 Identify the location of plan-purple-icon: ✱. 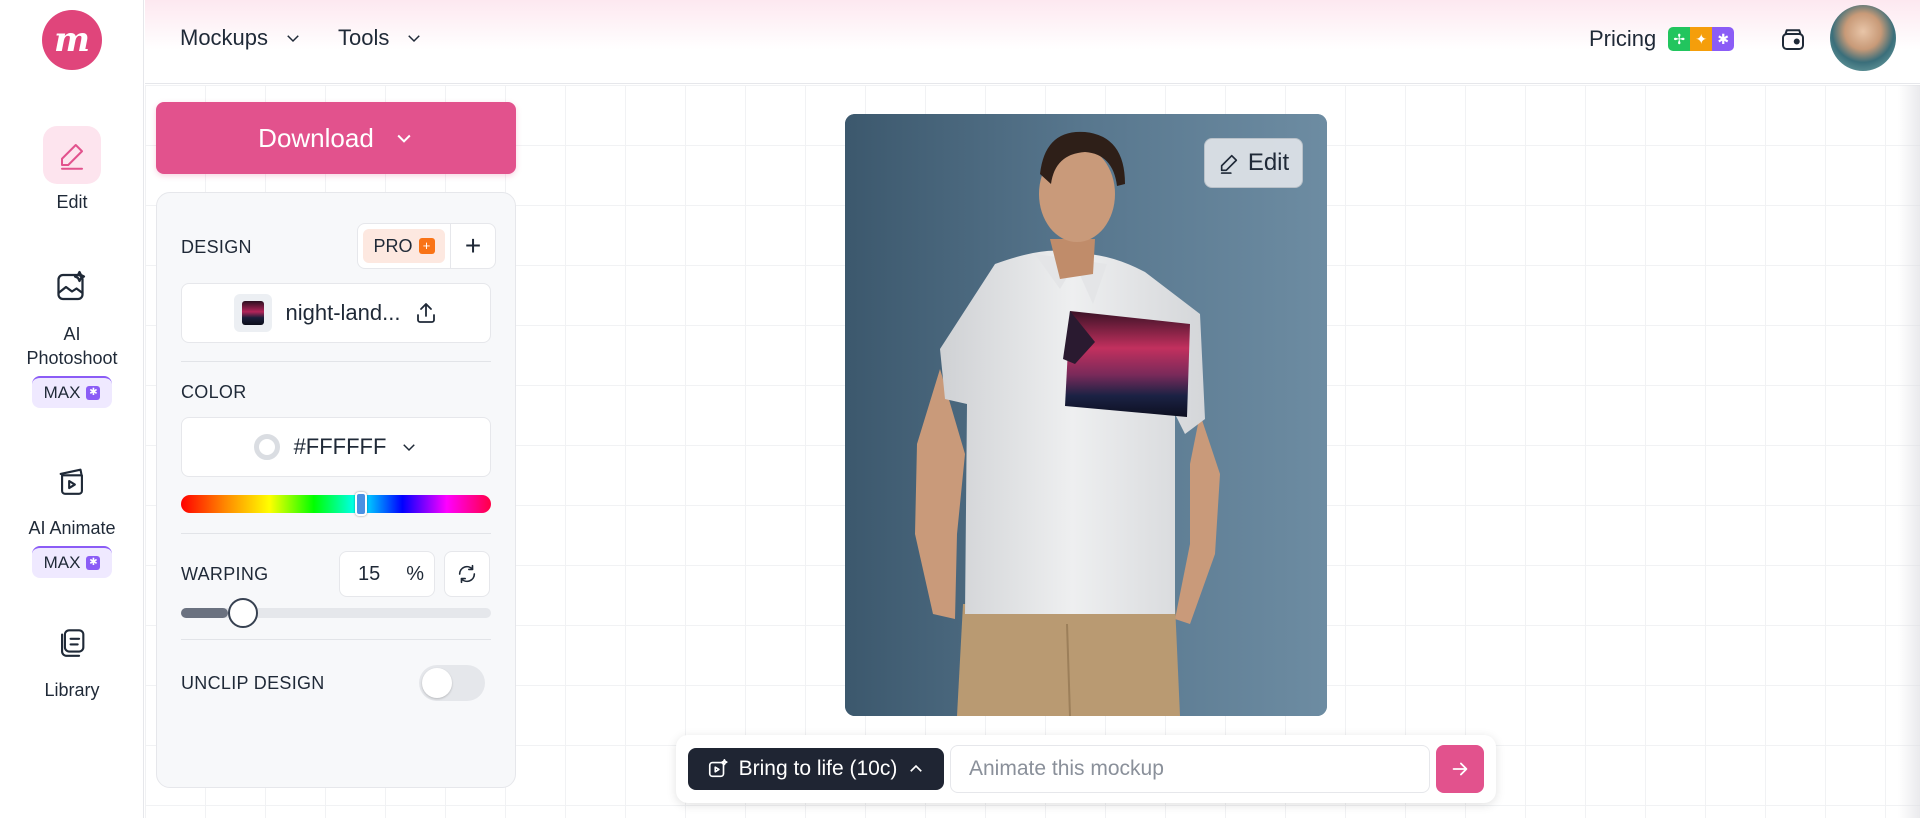
(1723, 39).